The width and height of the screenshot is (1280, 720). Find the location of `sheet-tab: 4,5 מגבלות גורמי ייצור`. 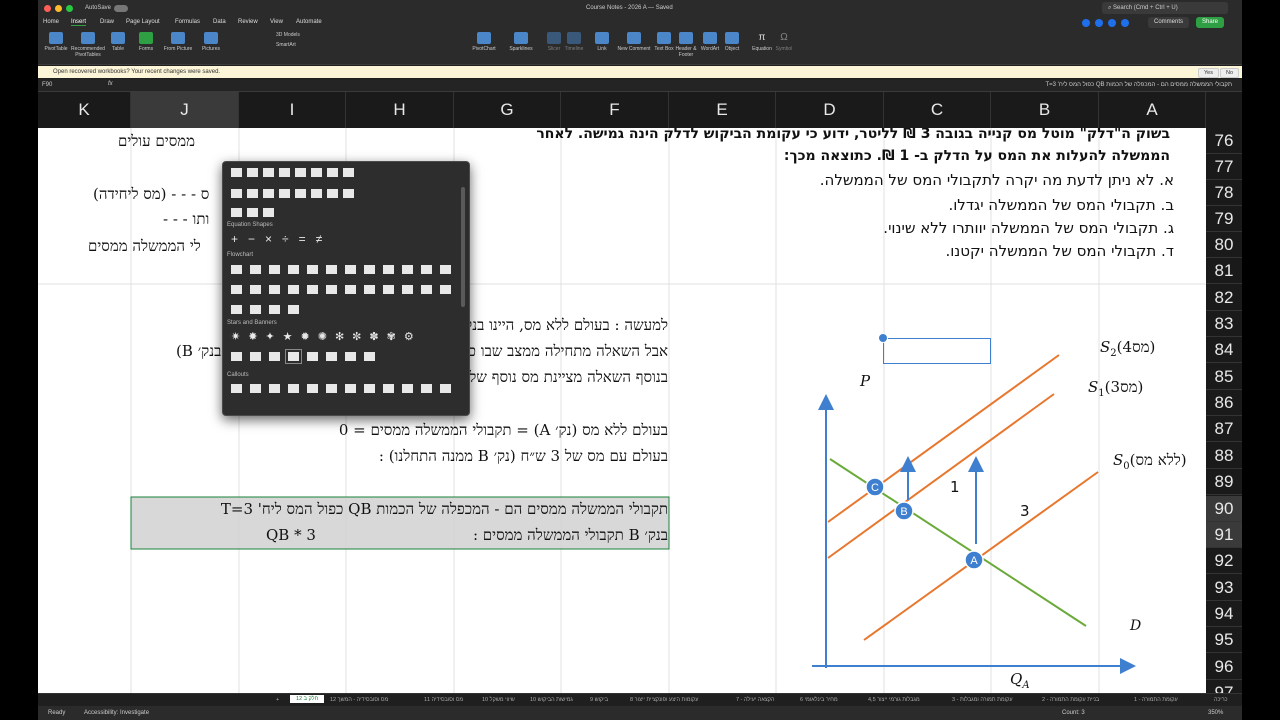

sheet-tab: 4,5 מגבלות גורמי ייצור is located at coordinates (894, 700).